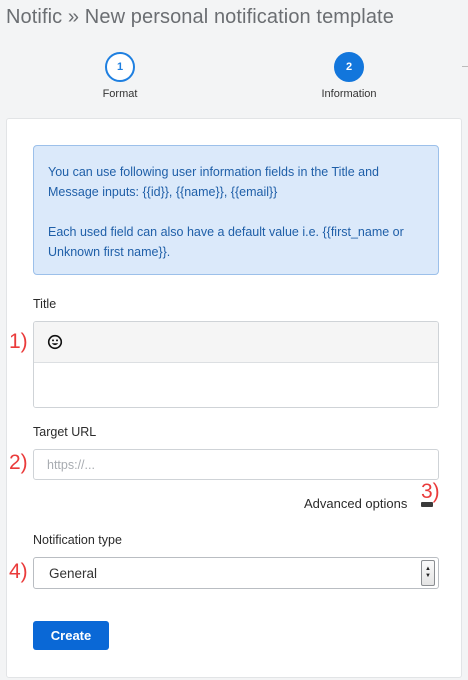 This screenshot has height=680, width=468. I want to click on title-label: Title, so click(45, 304).